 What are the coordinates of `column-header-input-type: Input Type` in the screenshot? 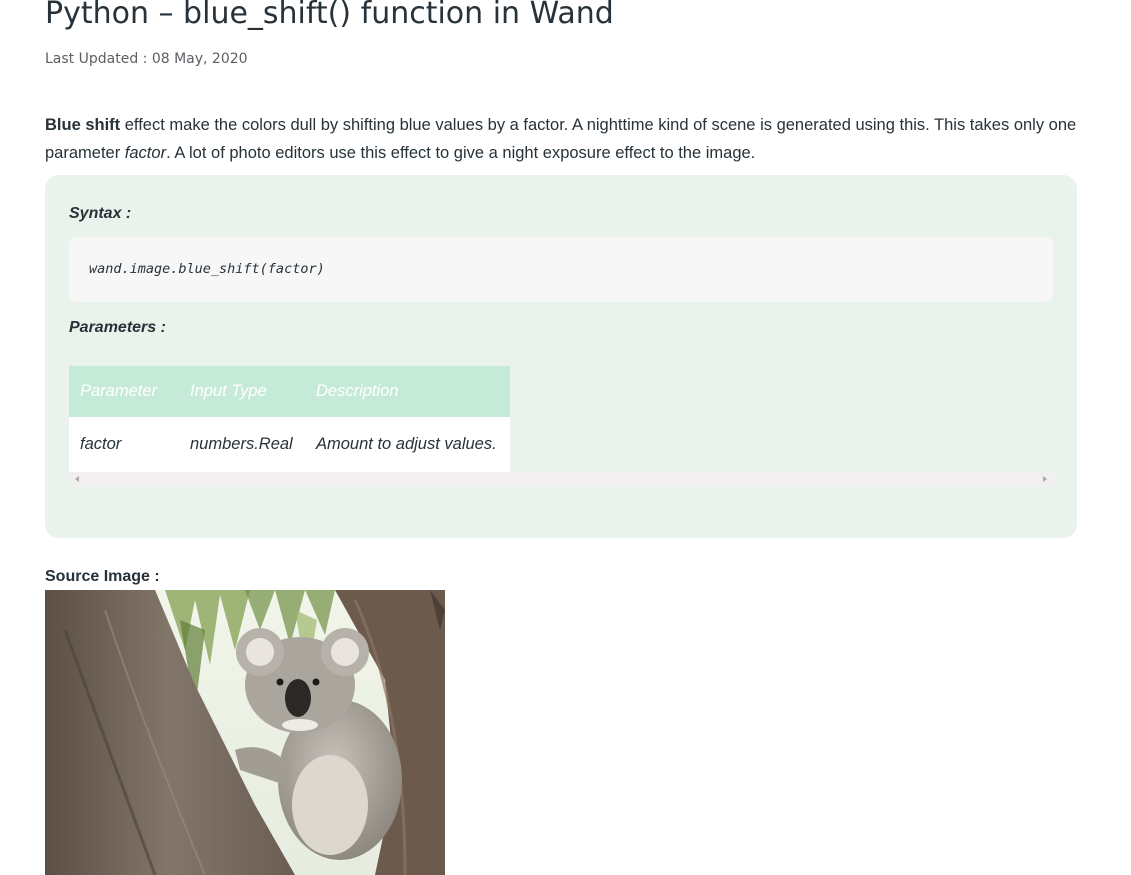 It's located at (242, 391).